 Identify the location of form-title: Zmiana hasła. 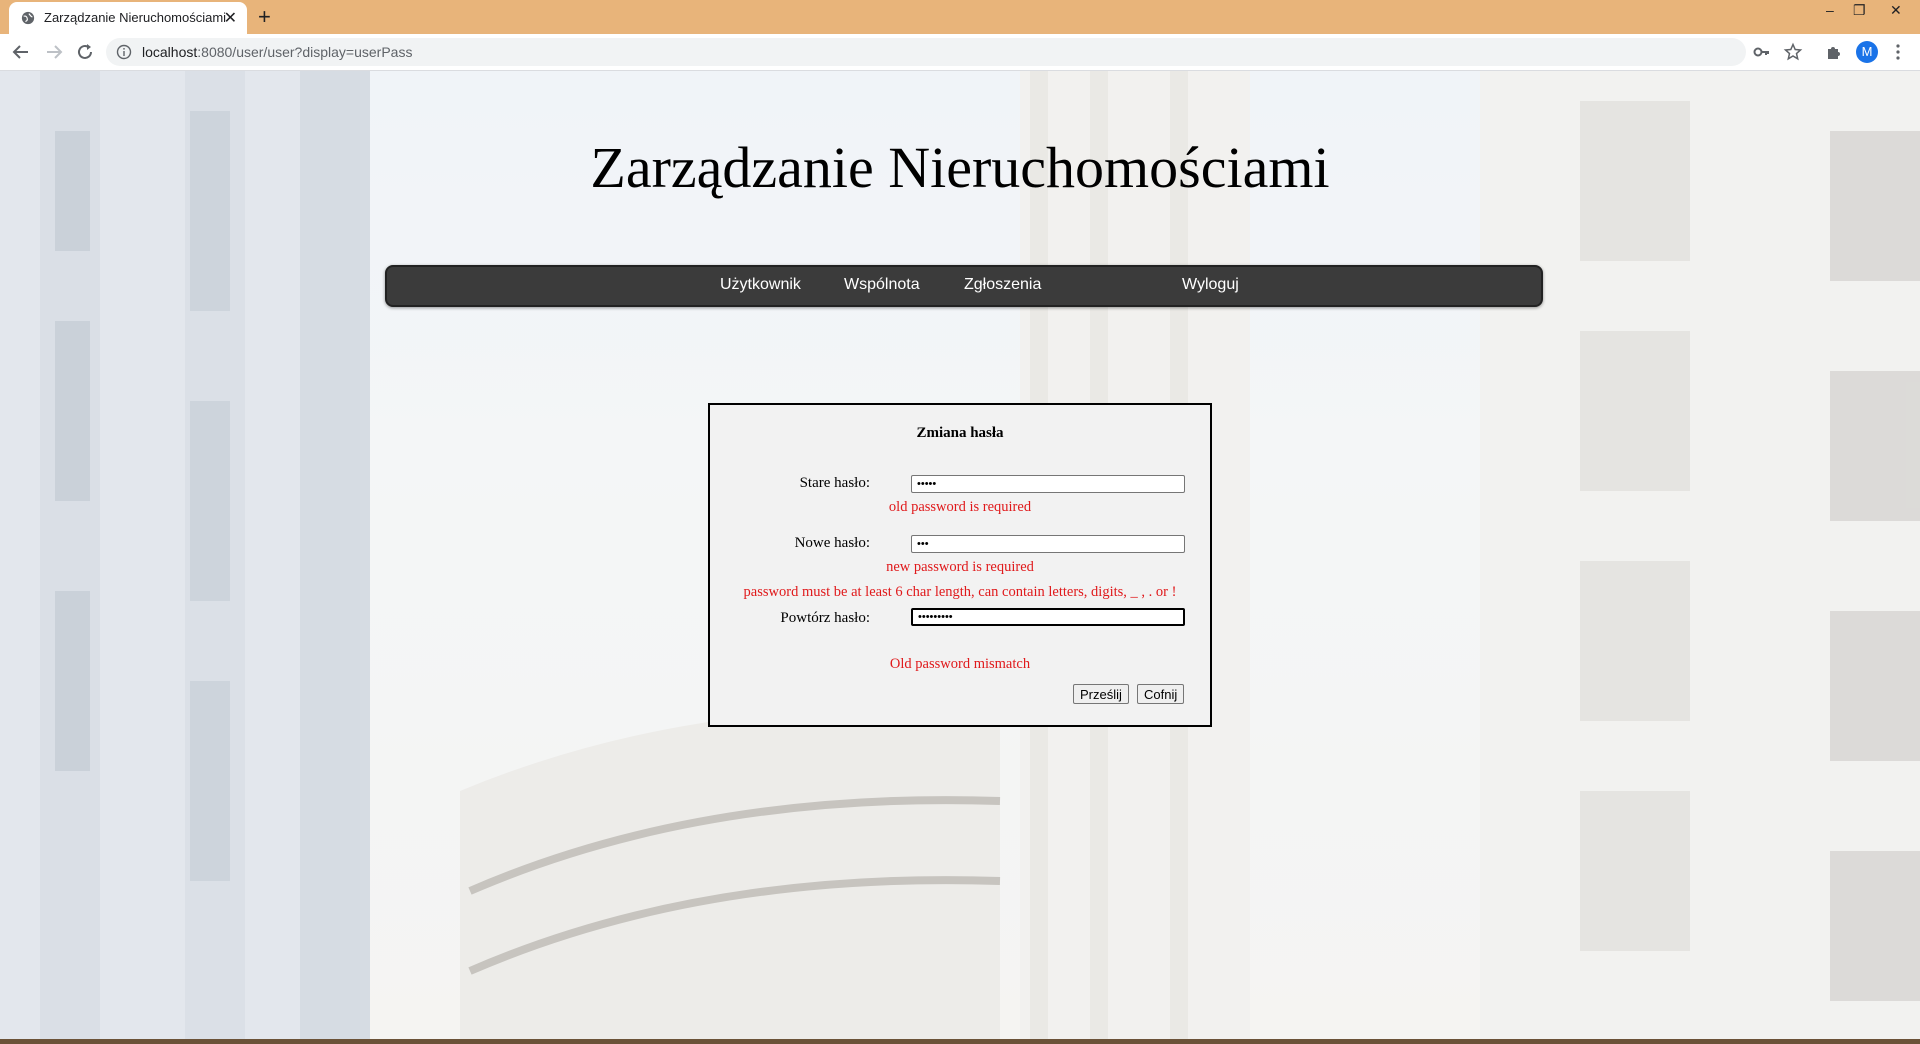
(960, 433).